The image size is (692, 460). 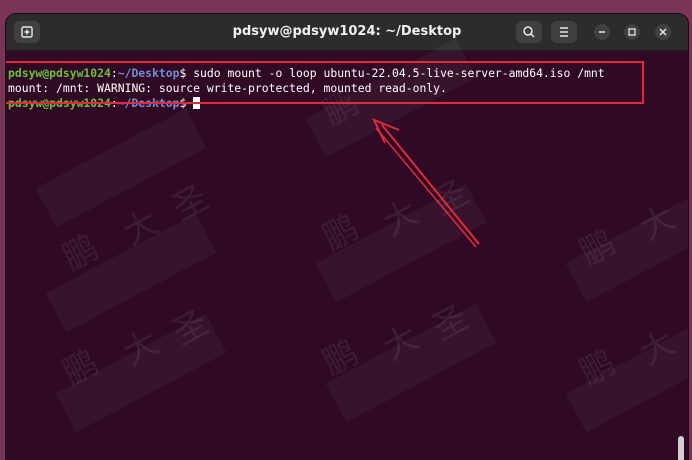 I want to click on search-icon, so click(x=529, y=32).